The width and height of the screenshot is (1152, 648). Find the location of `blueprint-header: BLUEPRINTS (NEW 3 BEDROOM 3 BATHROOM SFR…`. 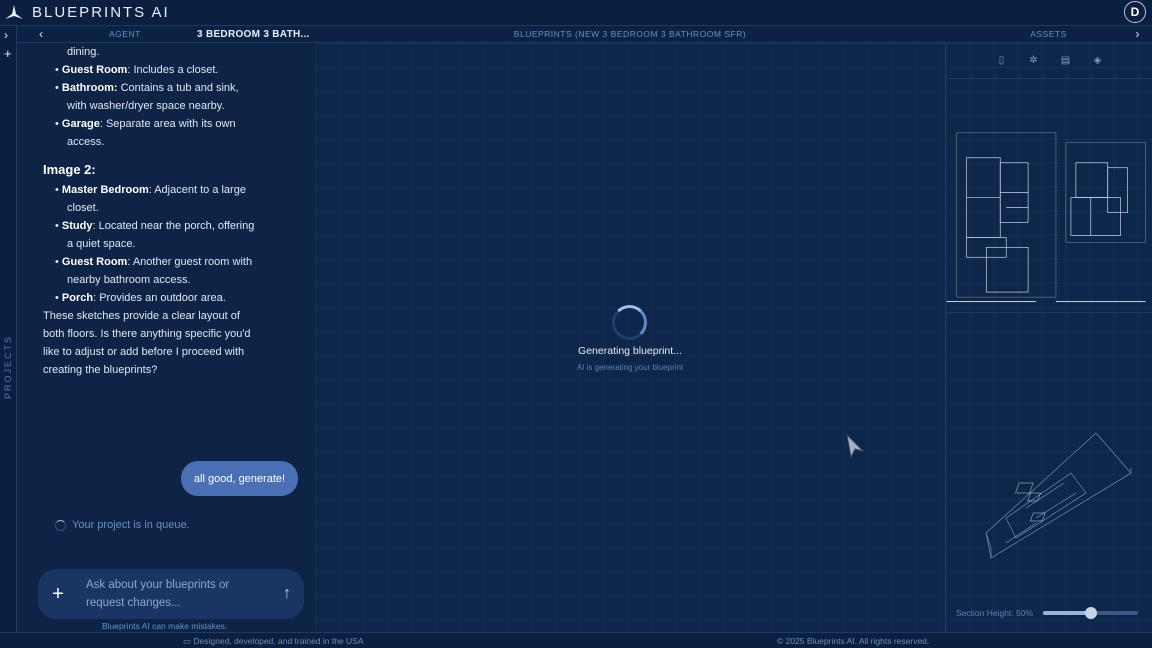

blueprint-header: BLUEPRINTS (NEW 3 BEDROOM 3 BATHROOM SFR… is located at coordinates (630, 34).